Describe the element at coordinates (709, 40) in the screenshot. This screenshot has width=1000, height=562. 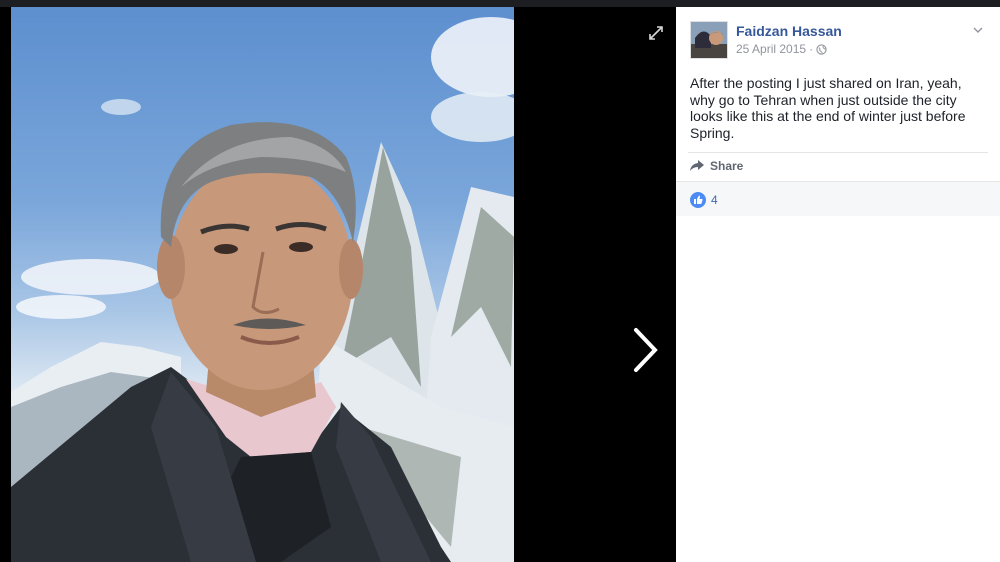
I see `author-avatar` at that location.